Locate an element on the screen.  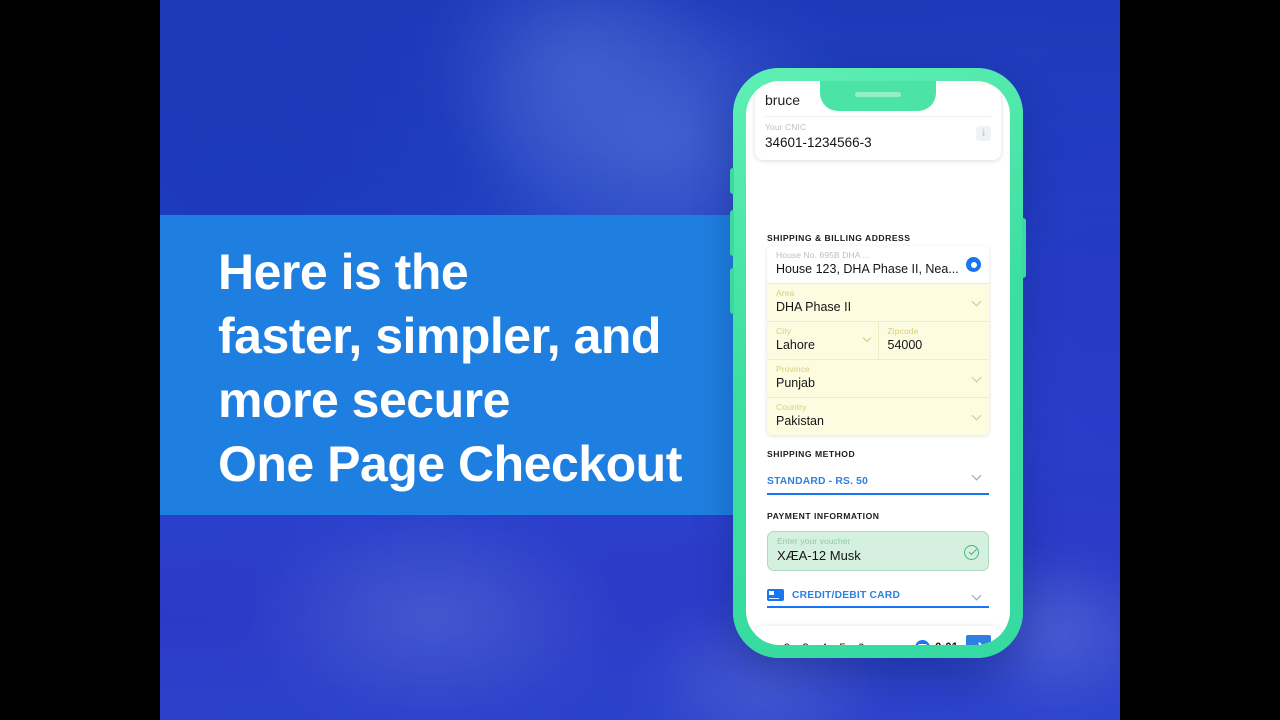
message-icon is located at coordinates (922, 642).